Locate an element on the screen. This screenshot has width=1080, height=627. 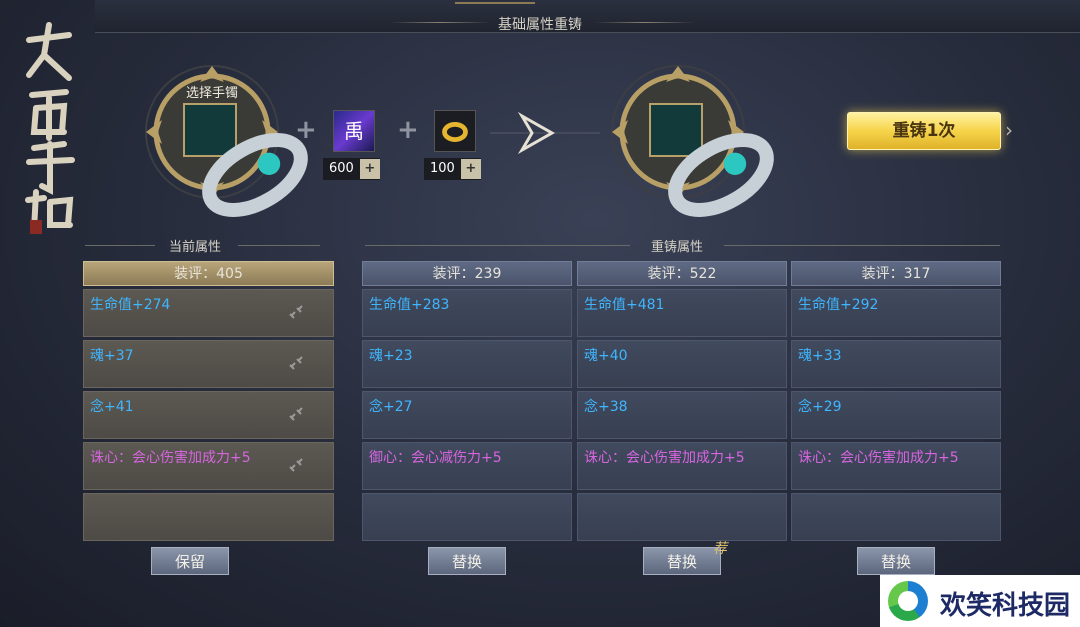
attribute-row: 御心：会心减伤力+5 is located at coordinates (467, 466).